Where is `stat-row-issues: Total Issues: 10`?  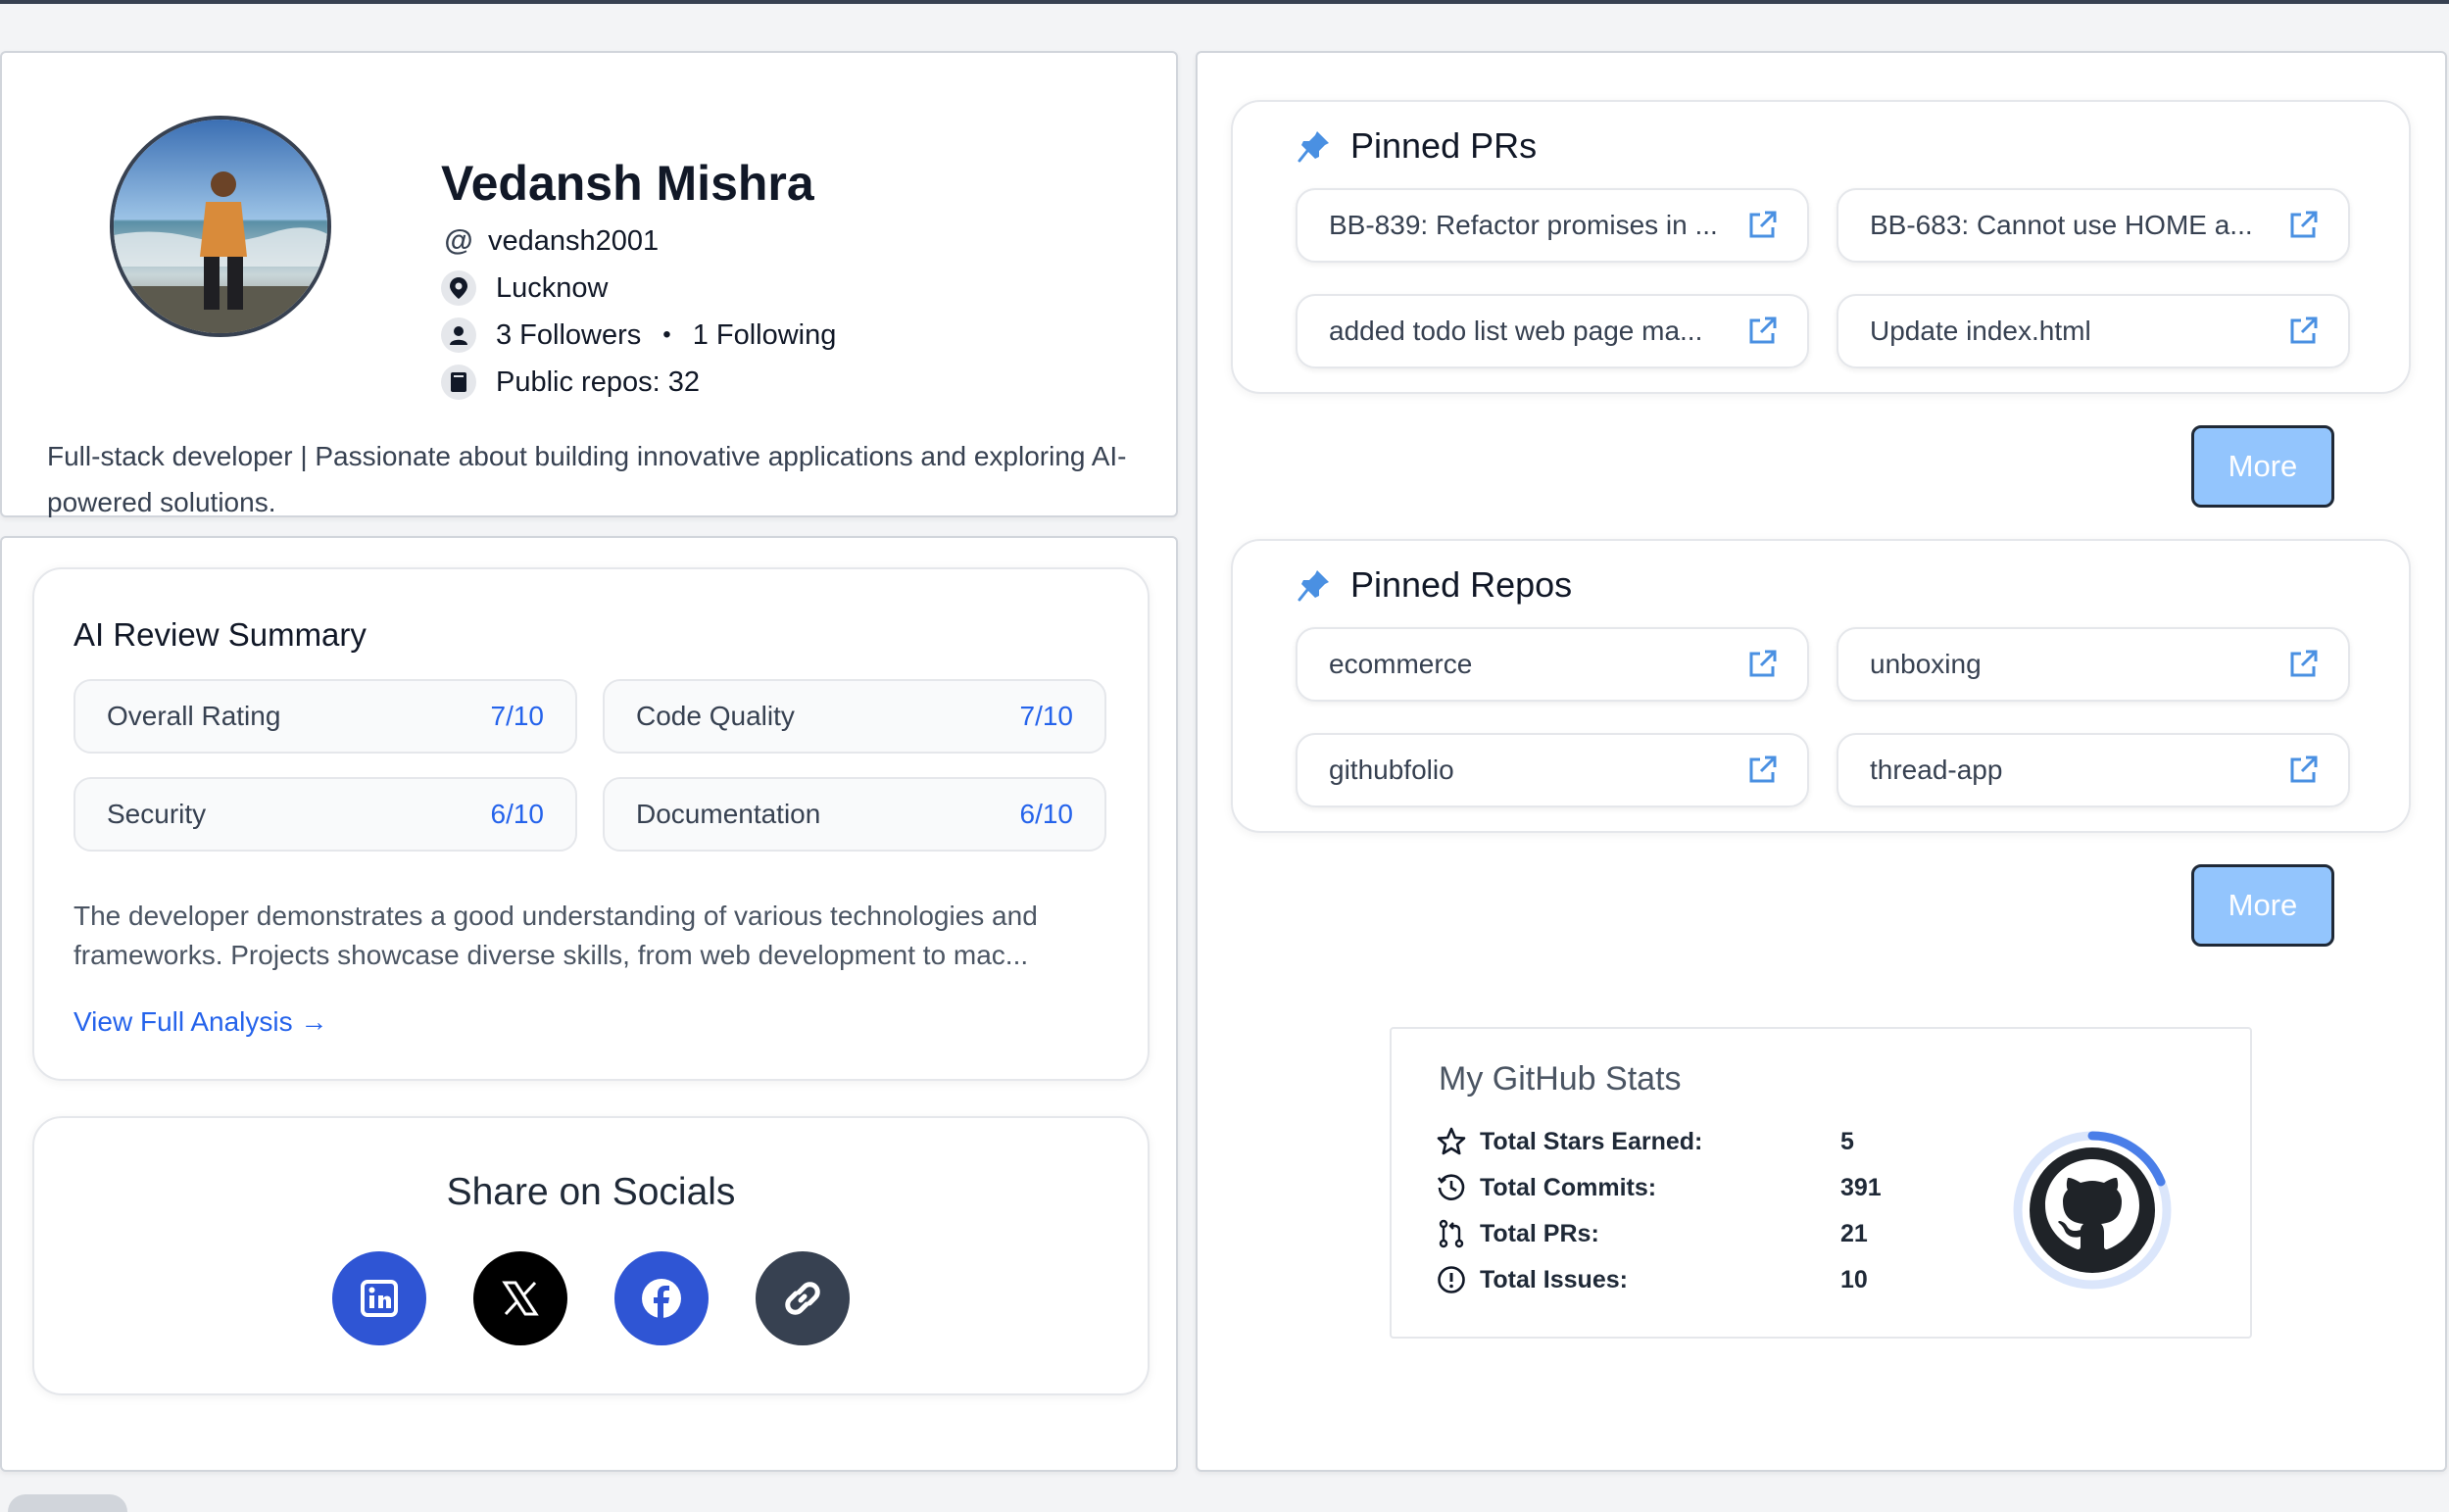 stat-row-issues: Total Issues: 10 is located at coordinates (1652, 1279).